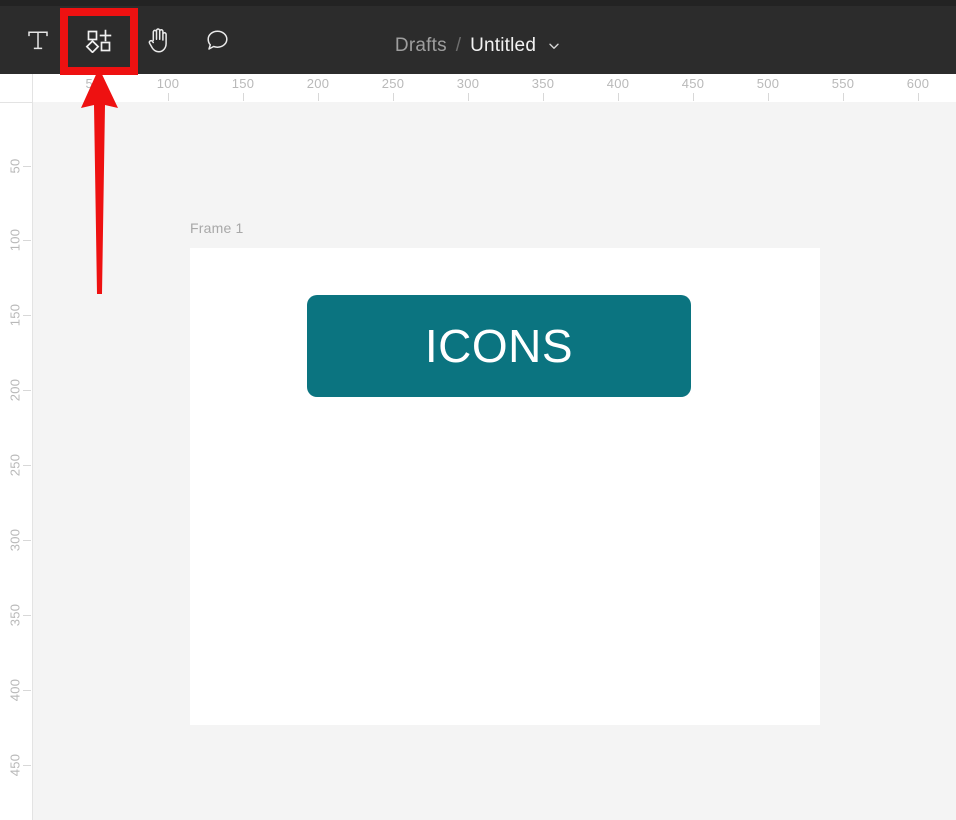  Describe the element at coordinates (503, 46) in the screenshot. I see `breadcrumb-file-name: Untitled` at that location.